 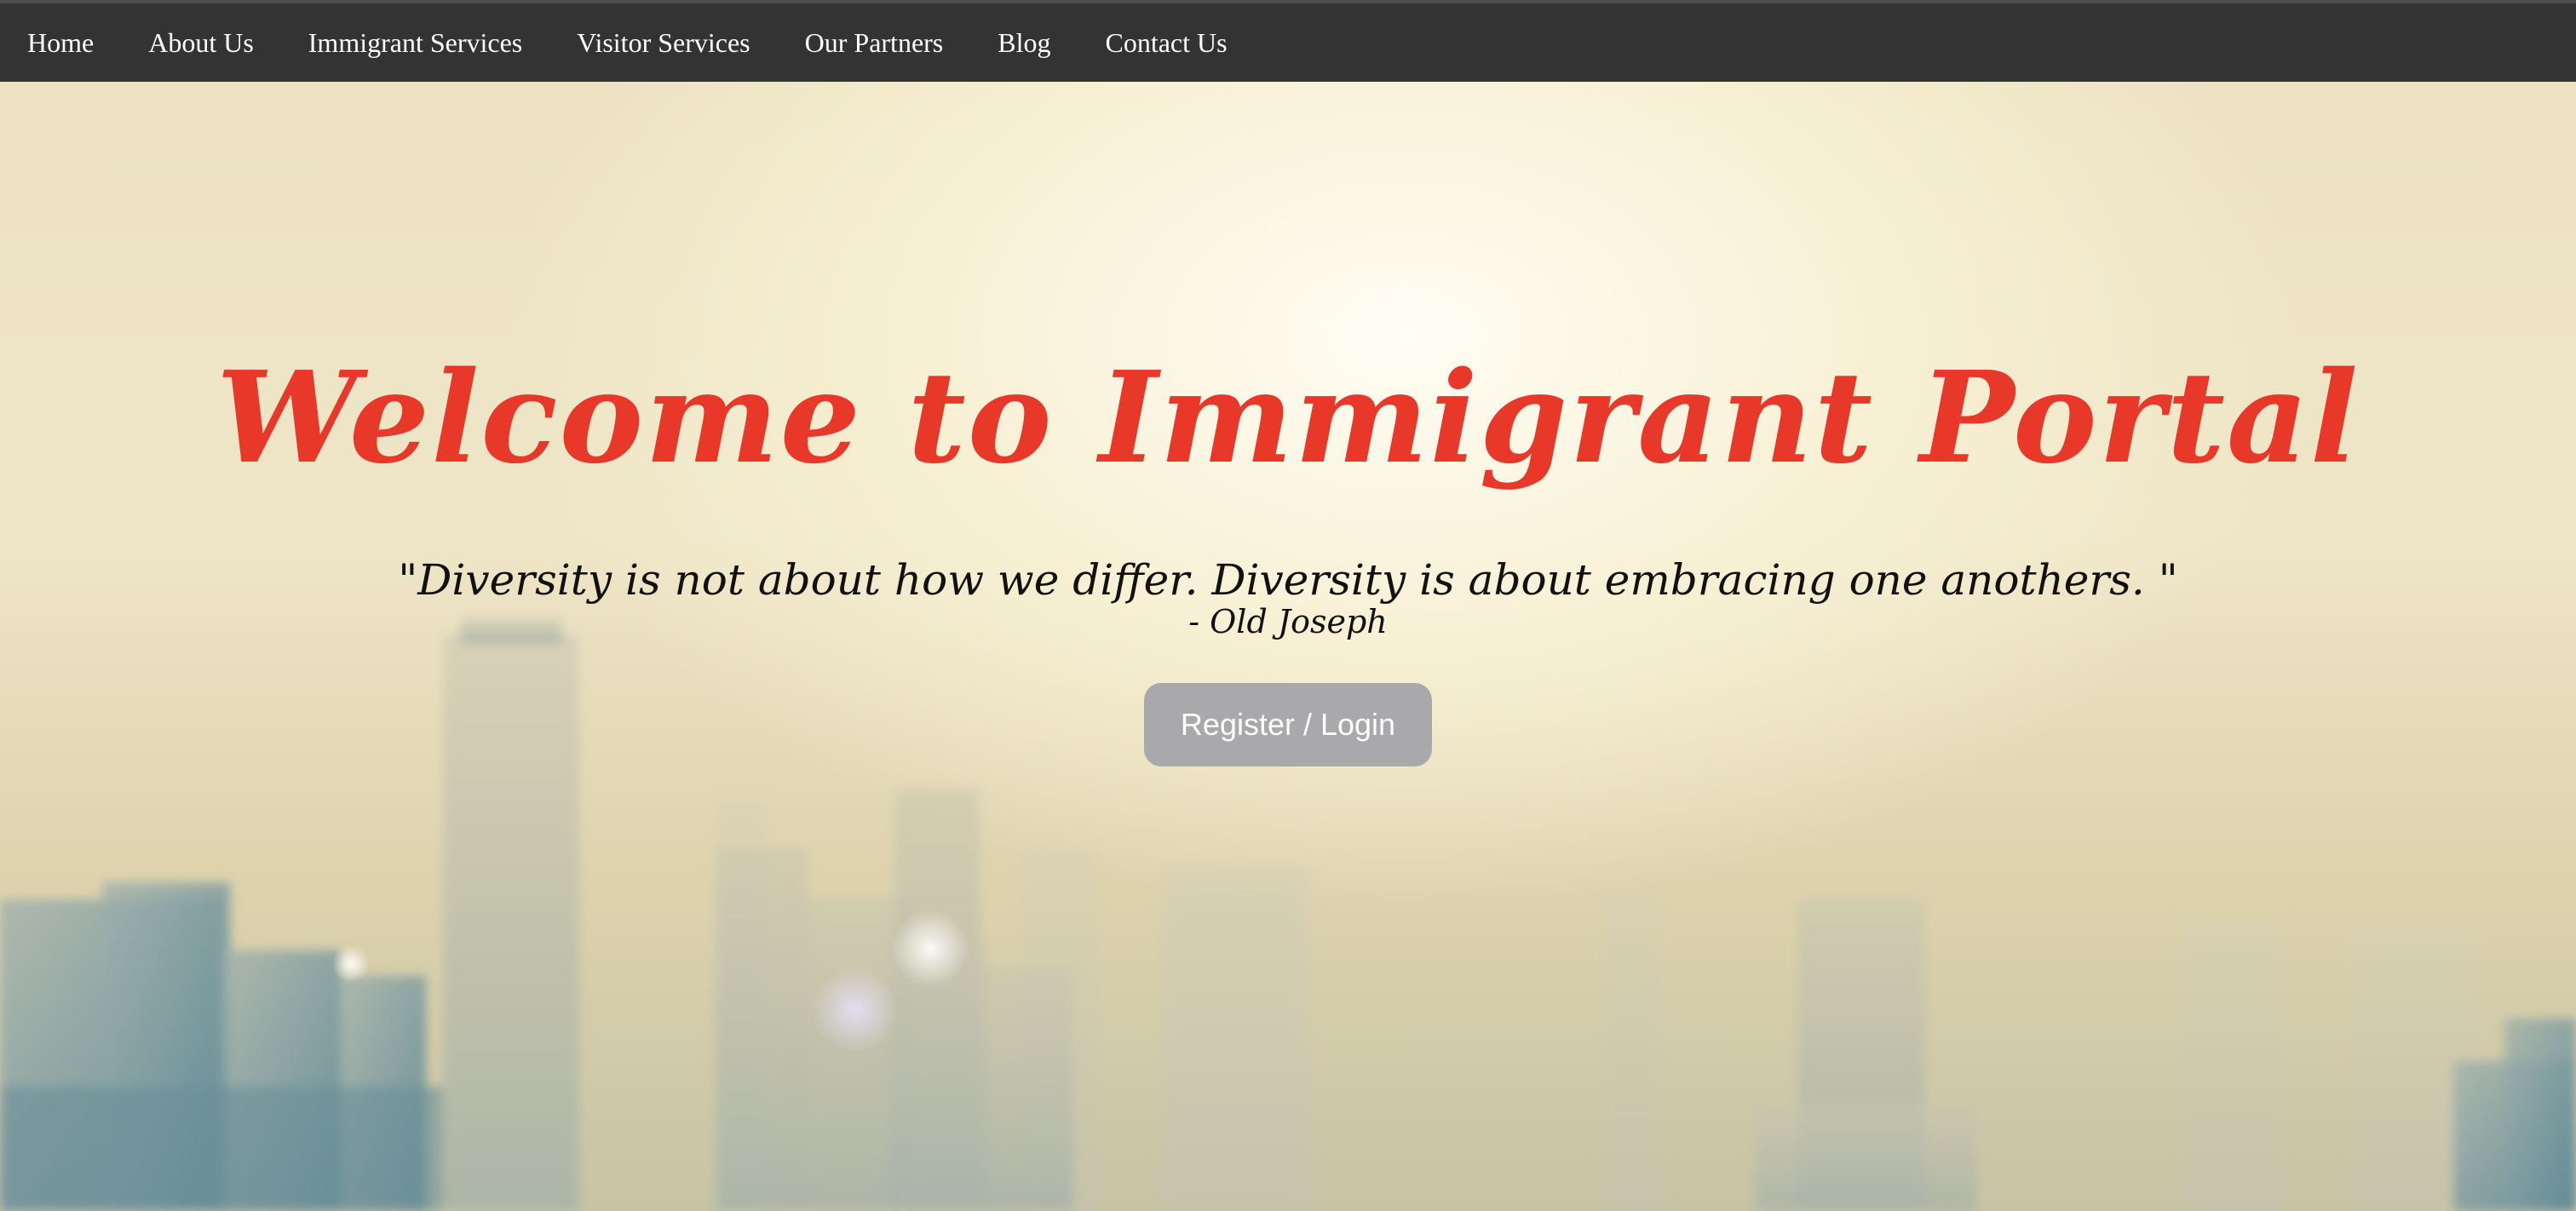 What do you see at coordinates (61, 43) in the screenshot?
I see `nav-home-link: Home` at bounding box center [61, 43].